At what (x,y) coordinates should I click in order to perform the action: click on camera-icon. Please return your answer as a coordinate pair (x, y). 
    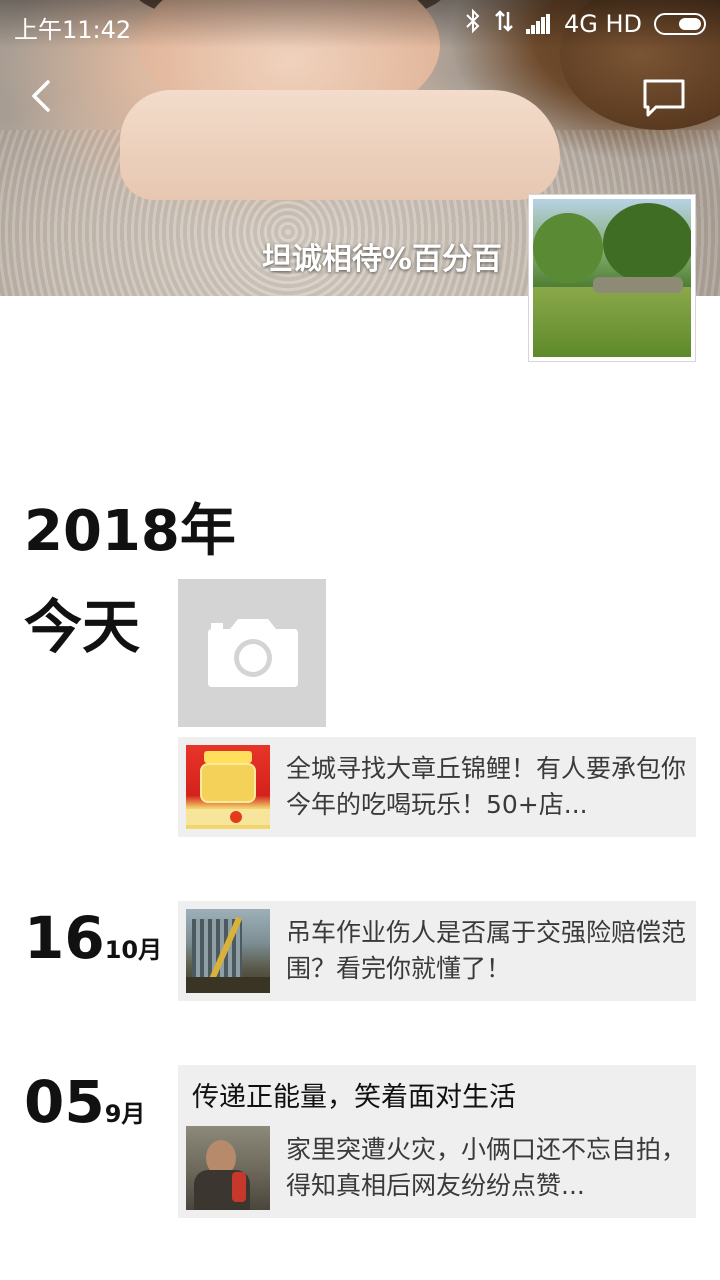
    Looking at the image, I should click on (253, 653).